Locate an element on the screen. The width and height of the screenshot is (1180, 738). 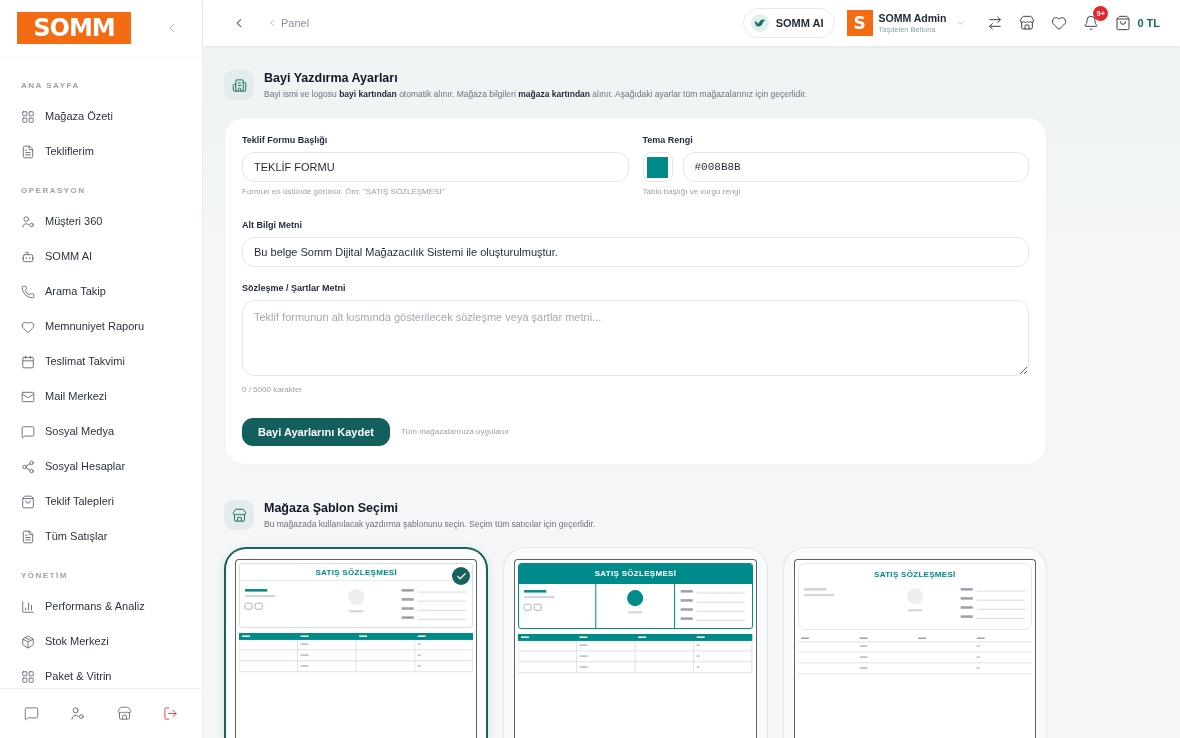
box-icon is located at coordinates (28, 641).